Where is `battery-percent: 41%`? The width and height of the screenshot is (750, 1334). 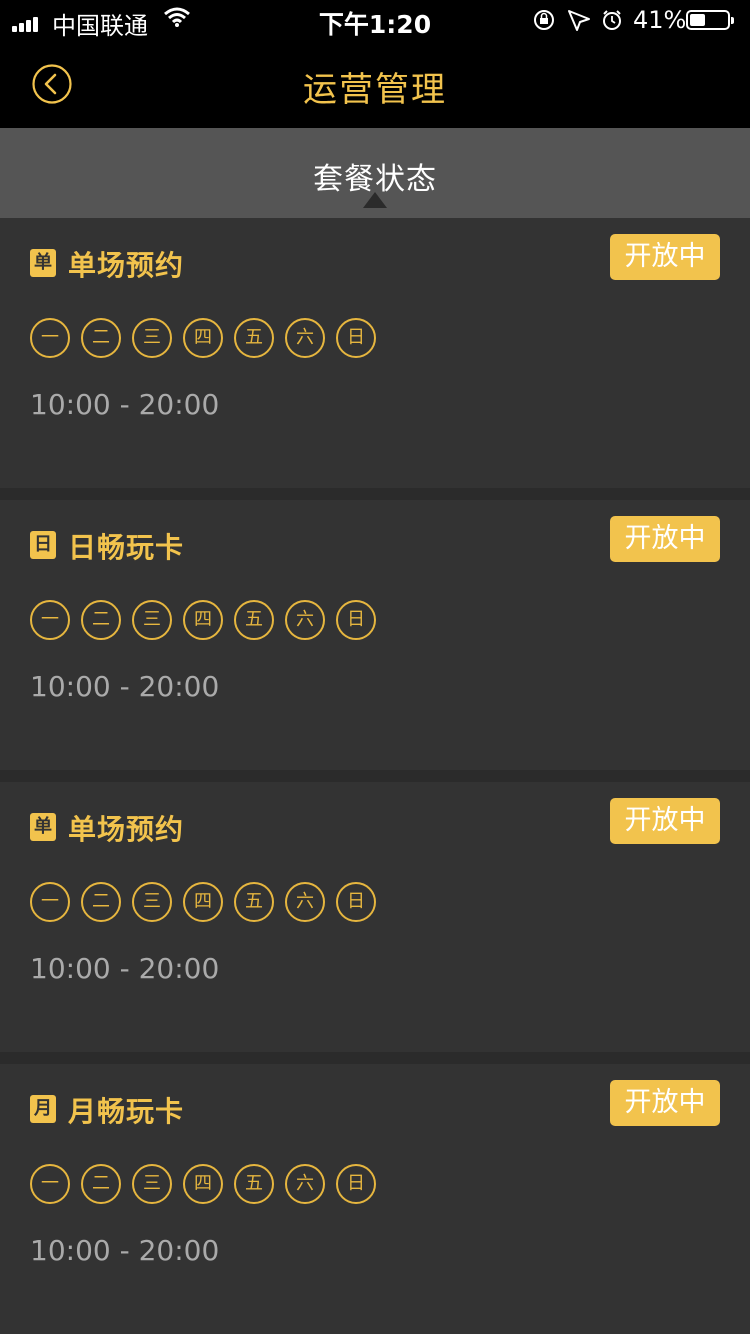
battery-percent: 41% is located at coordinates (660, 20).